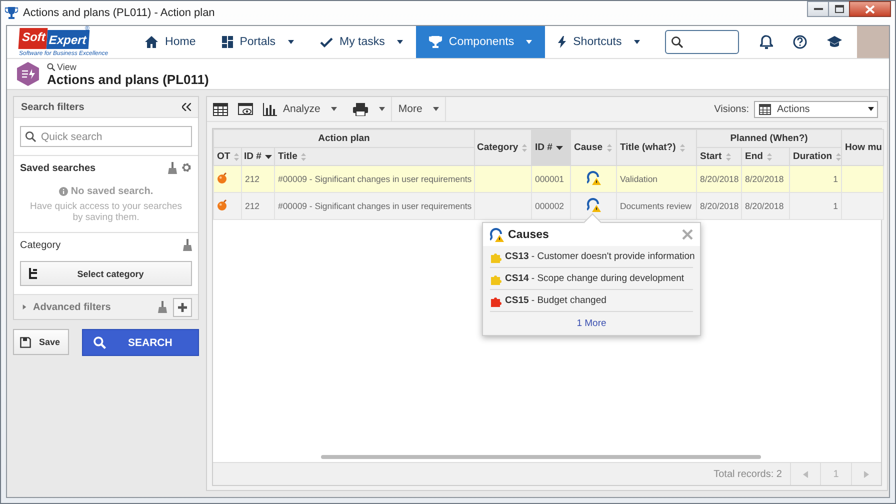  Describe the element at coordinates (816, 157) in the screenshot. I see `column-header: Duration` at that location.